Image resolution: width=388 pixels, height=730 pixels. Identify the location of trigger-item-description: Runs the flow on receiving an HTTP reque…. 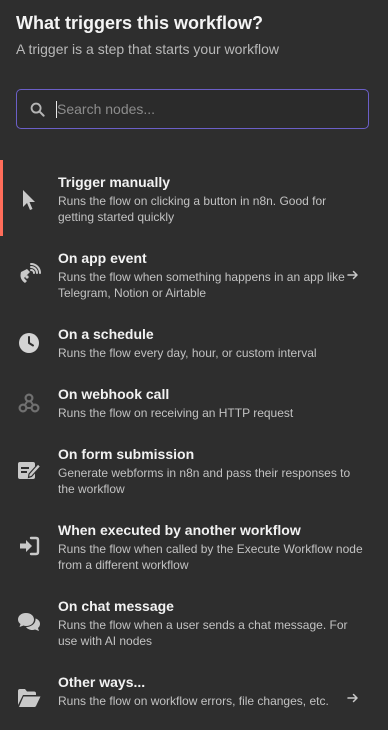
(176, 413).